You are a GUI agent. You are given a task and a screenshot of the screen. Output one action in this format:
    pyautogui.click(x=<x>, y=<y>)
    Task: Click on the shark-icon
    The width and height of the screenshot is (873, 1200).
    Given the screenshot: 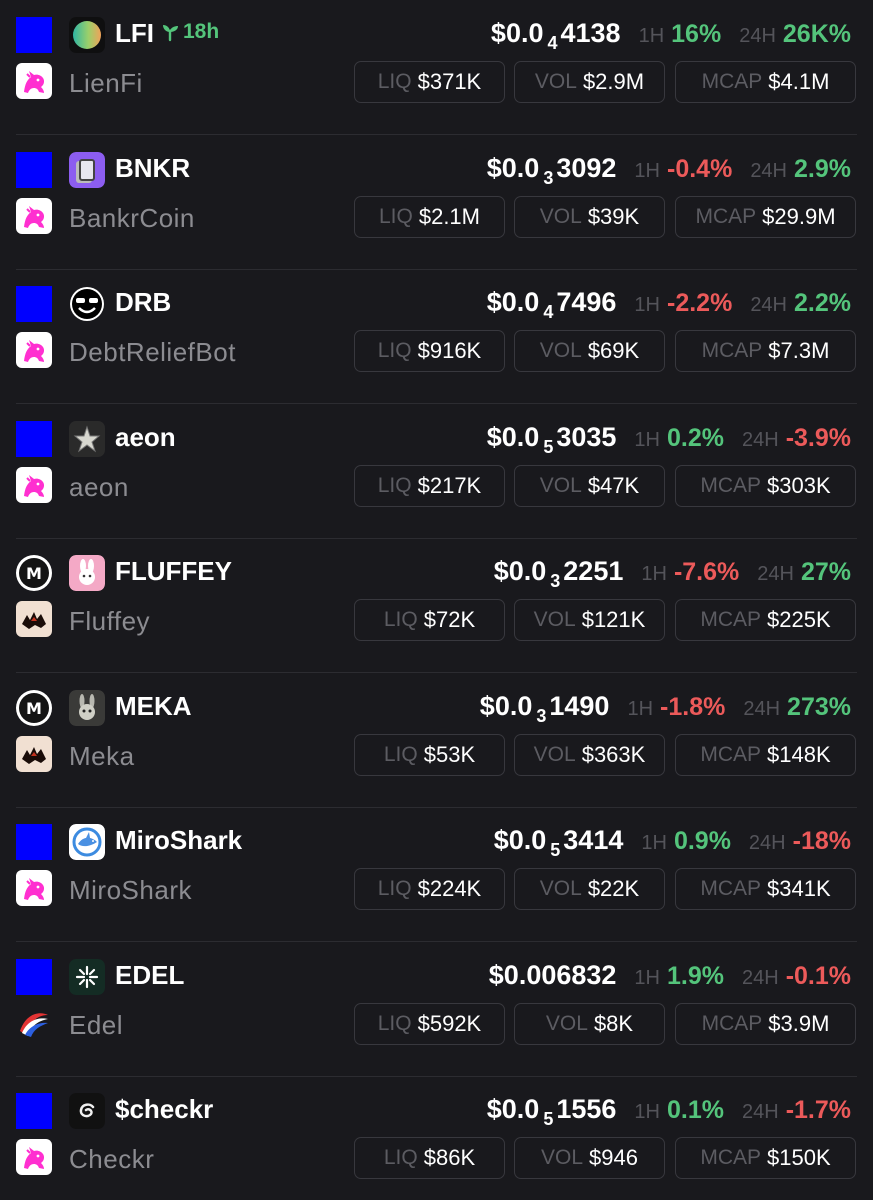 What is the action you would take?
    pyautogui.click(x=87, y=842)
    